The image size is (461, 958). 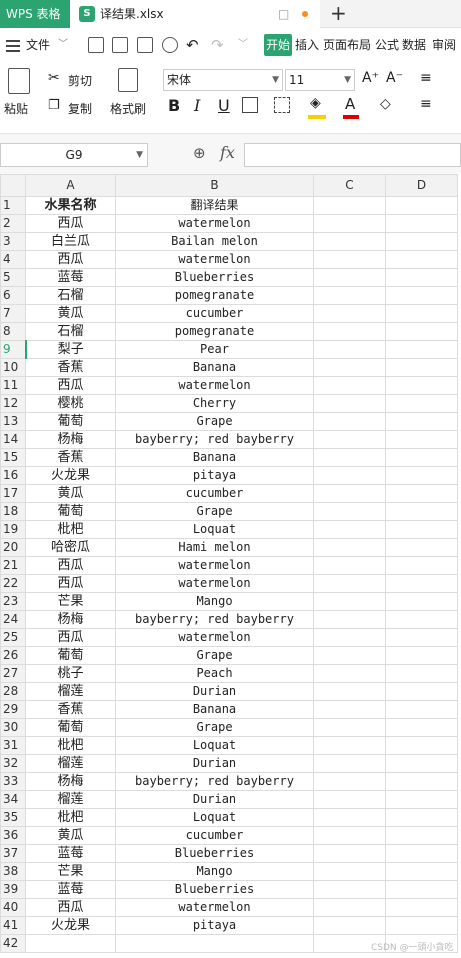 What do you see at coordinates (70, 799) in the screenshot?
I see `cell-fruit-name: 榴莲` at bounding box center [70, 799].